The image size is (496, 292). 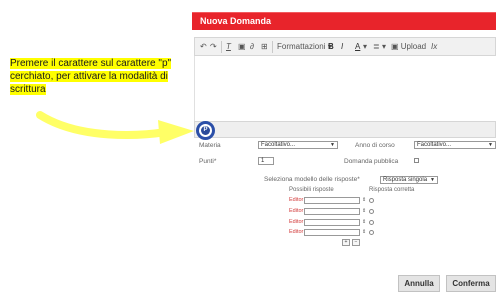 What do you see at coordinates (455, 145) in the screenshot?
I see `anno-select: Facoltativo... ▼` at bounding box center [455, 145].